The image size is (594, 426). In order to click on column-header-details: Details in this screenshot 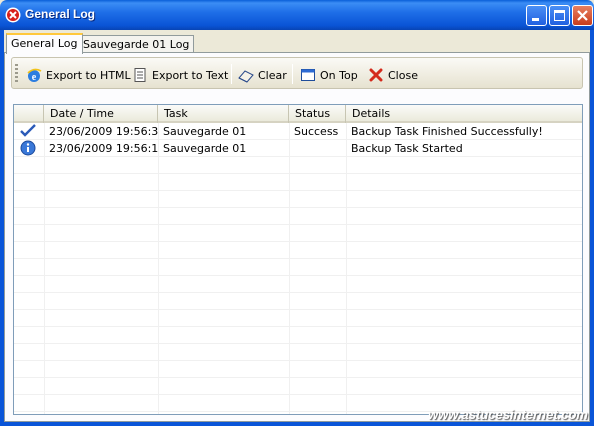, I will do `click(464, 114)`.